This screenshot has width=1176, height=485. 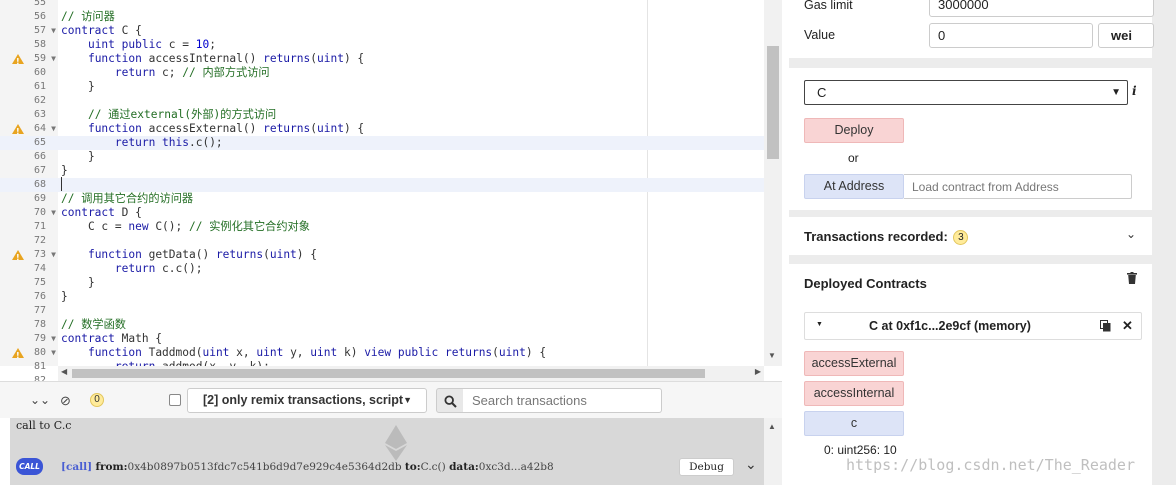 I want to click on scroll-right-arrow-icon: ▶, so click(x=758, y=371).